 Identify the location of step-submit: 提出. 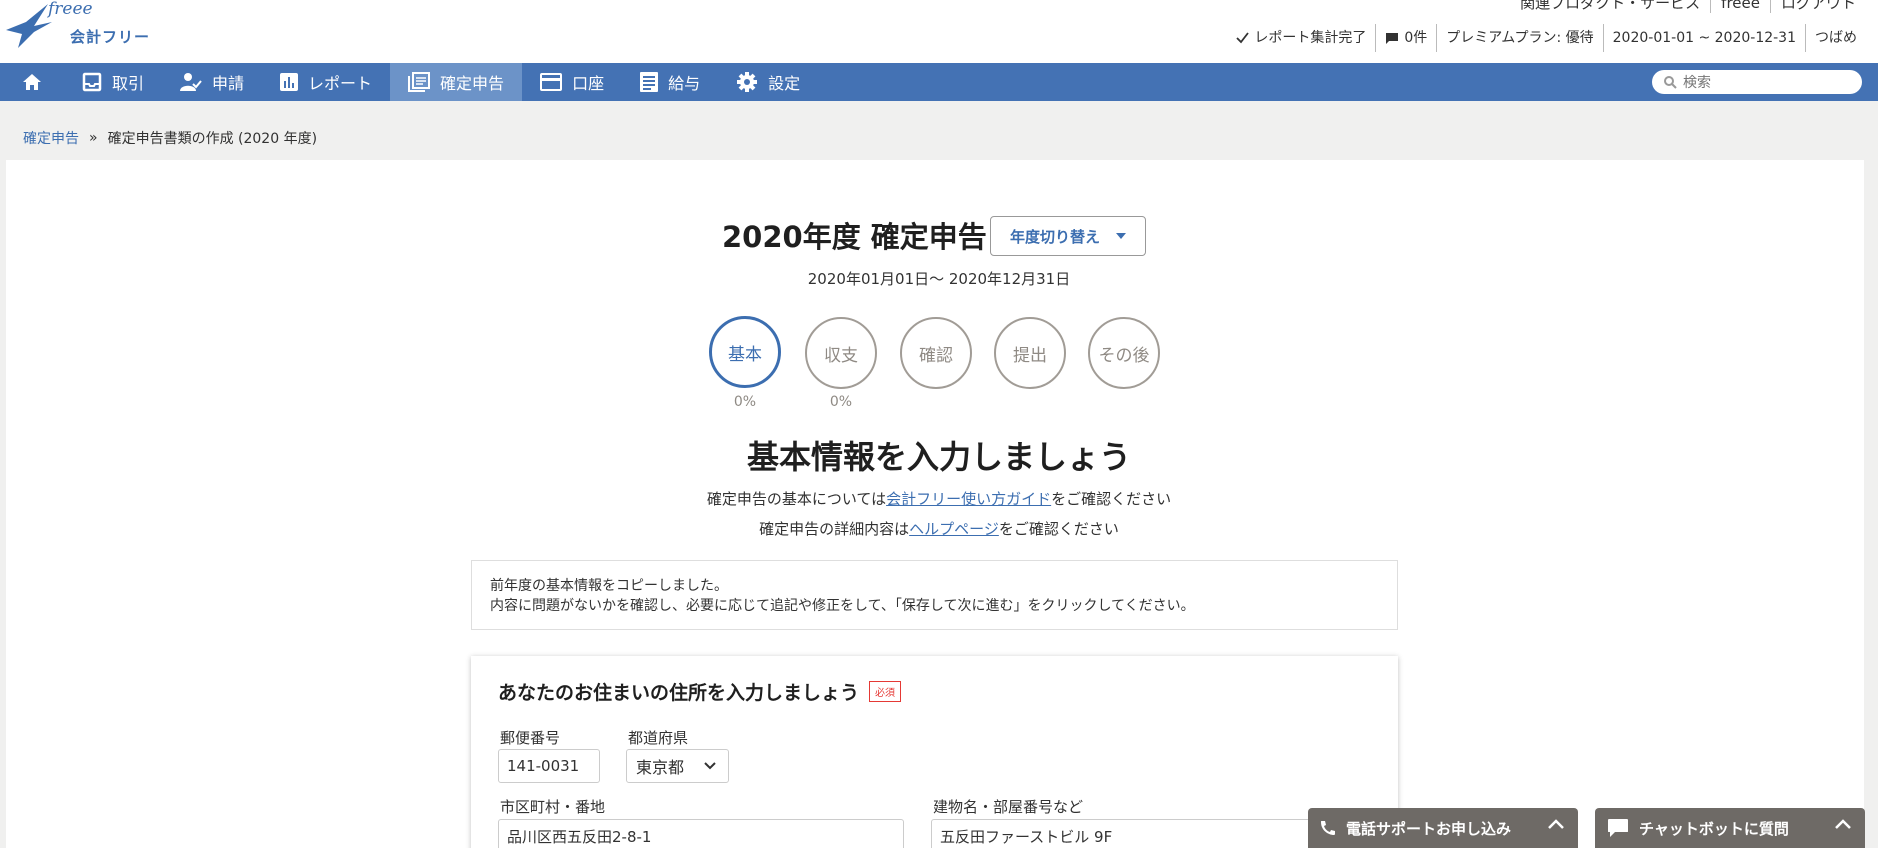
(1030, 353).